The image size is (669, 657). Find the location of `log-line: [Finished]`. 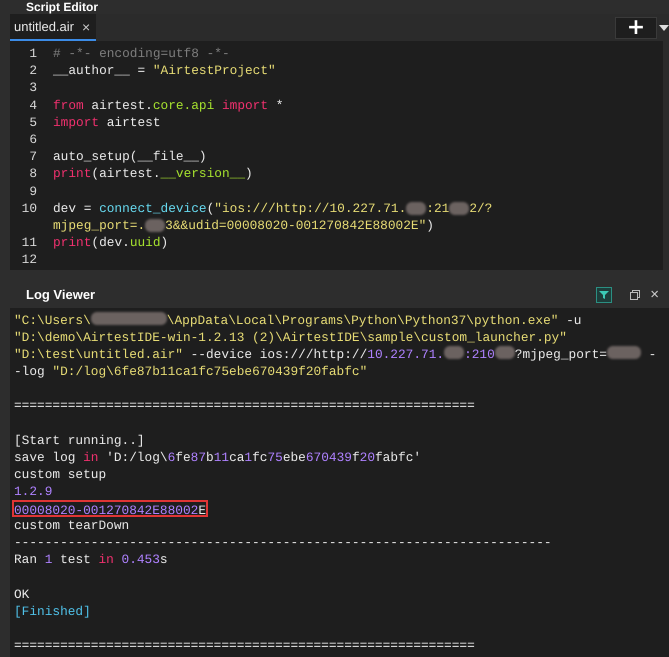

log-line: [Finished] is located at coordinates (52, 611).